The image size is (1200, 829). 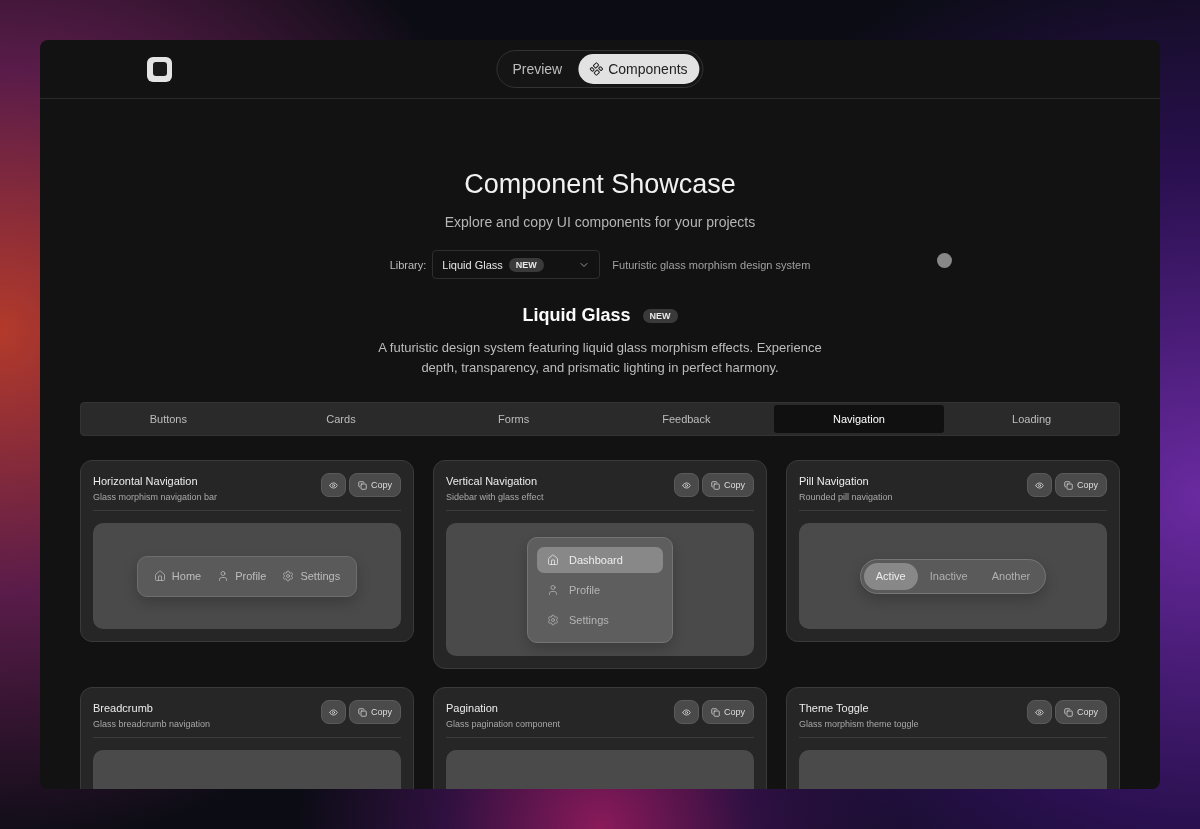 What do you see at coordinates (600, 358) in the screenshot?
I see `library-description: A futuristic design system featuring liquid glass morphism effects. Experience depth, transparency, and prismatic lighting in perfect harmony.` at bounding box center [600, 358].